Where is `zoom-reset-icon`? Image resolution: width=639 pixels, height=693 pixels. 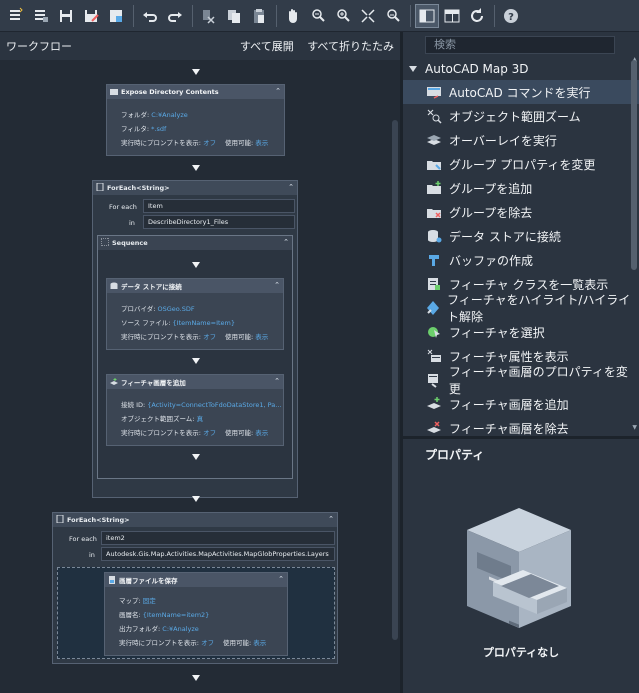
zoom-reset-icon is located at coordinates (393, 16).